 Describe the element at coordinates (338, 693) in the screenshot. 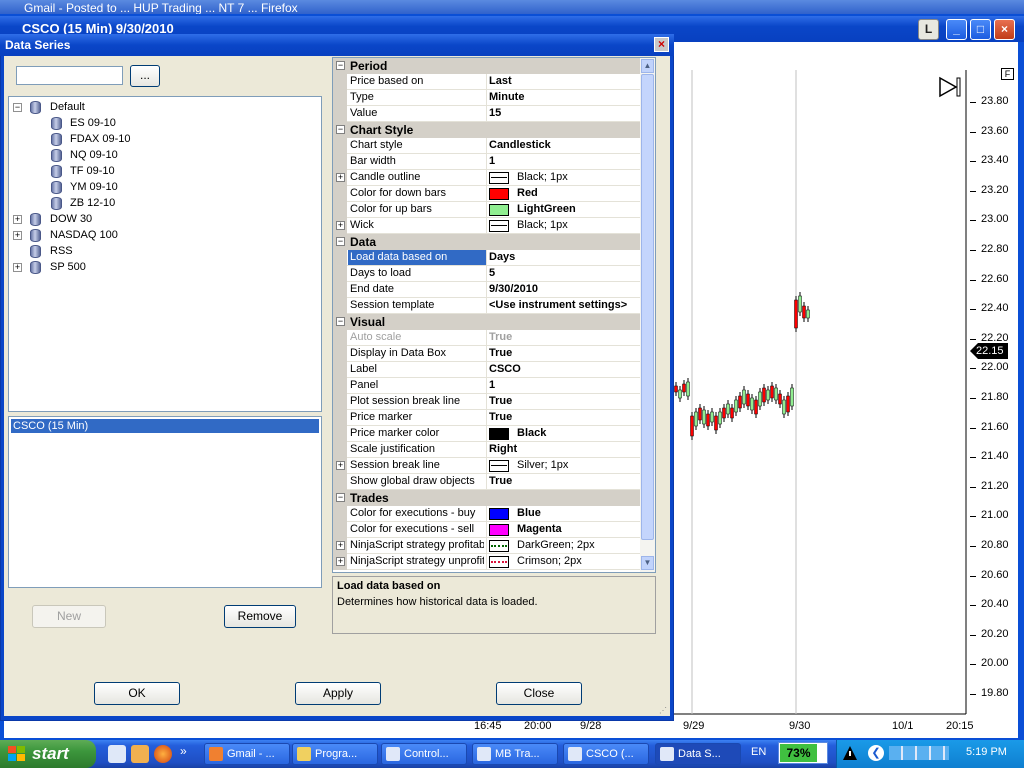

I see `apply-button: Apply` at that location.